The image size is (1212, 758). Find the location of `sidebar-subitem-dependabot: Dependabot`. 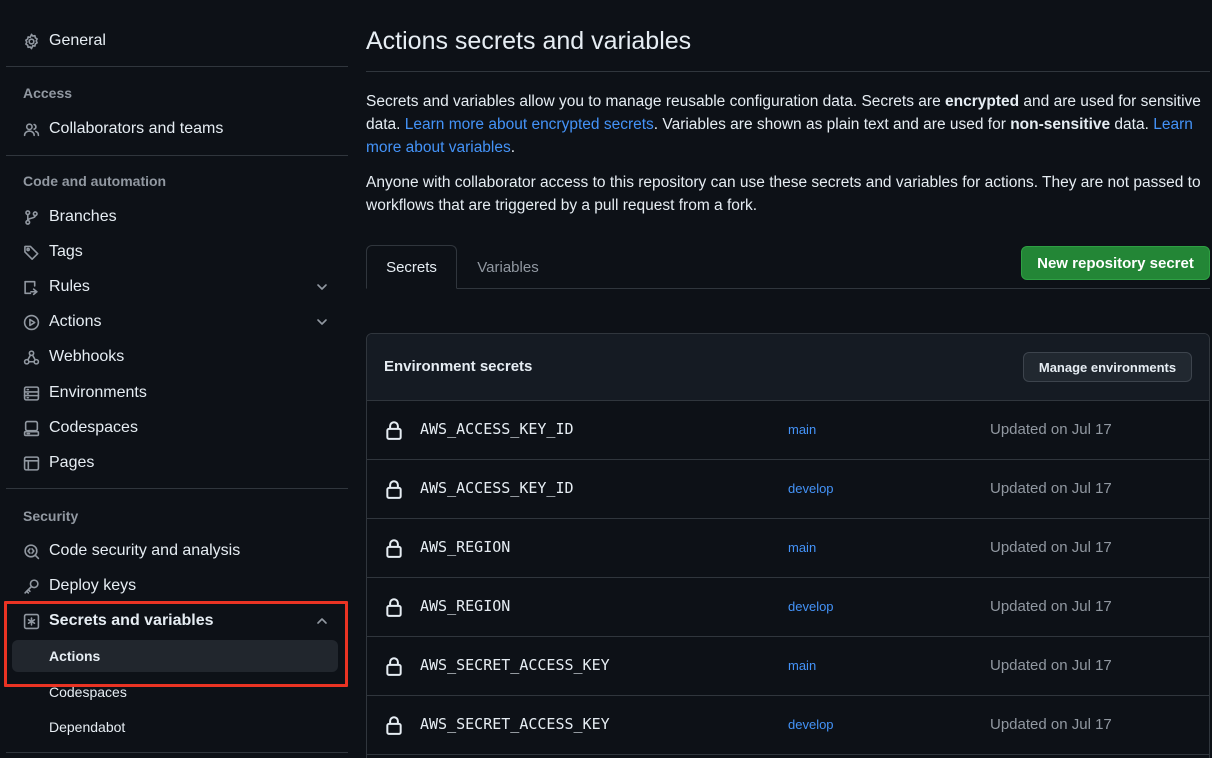

sidebar-subitem-dependabot: Dependabot is located at coordinates (175, 727).